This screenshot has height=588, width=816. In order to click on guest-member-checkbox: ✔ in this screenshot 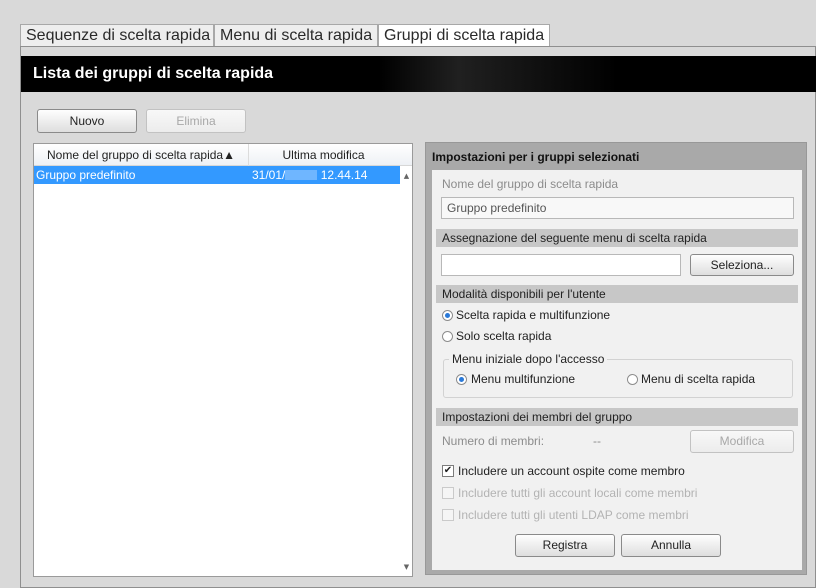, I will do `click(448, 471)`.